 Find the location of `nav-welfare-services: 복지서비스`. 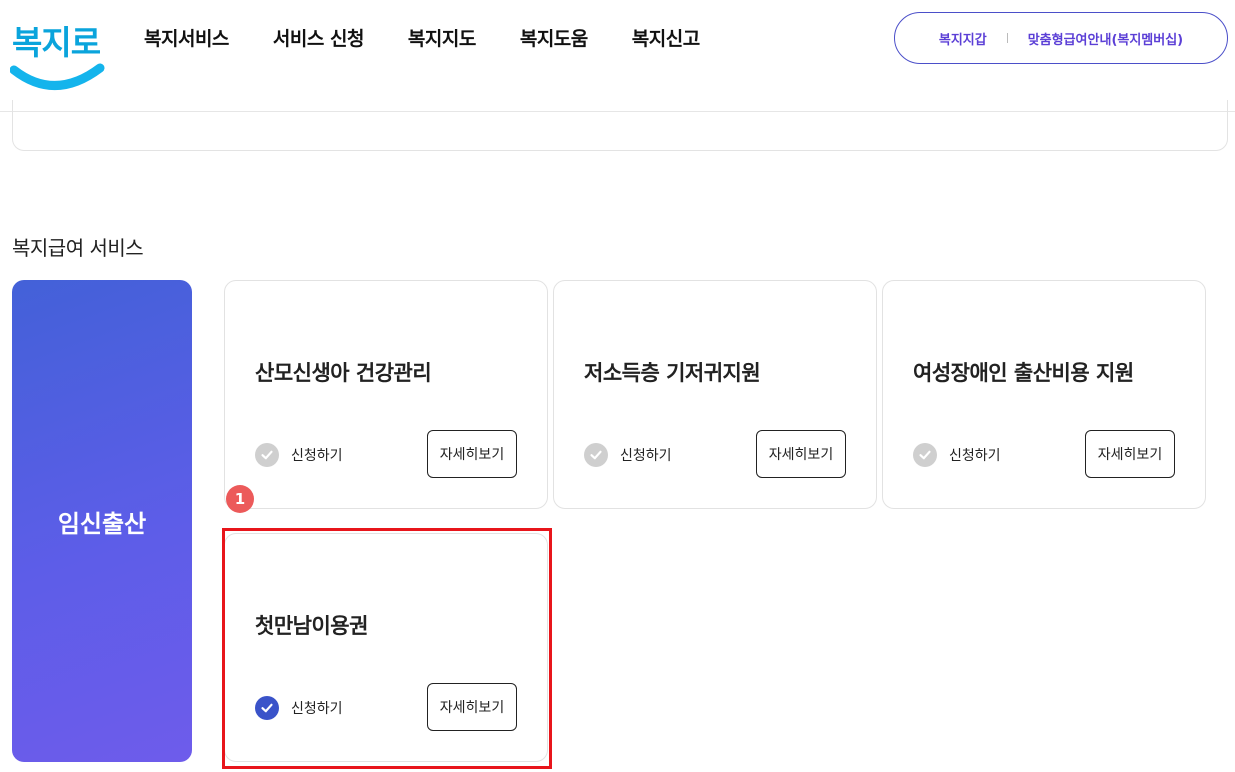

nav-welfare-services: 복지서비스 is located at coordinates (186, 37).